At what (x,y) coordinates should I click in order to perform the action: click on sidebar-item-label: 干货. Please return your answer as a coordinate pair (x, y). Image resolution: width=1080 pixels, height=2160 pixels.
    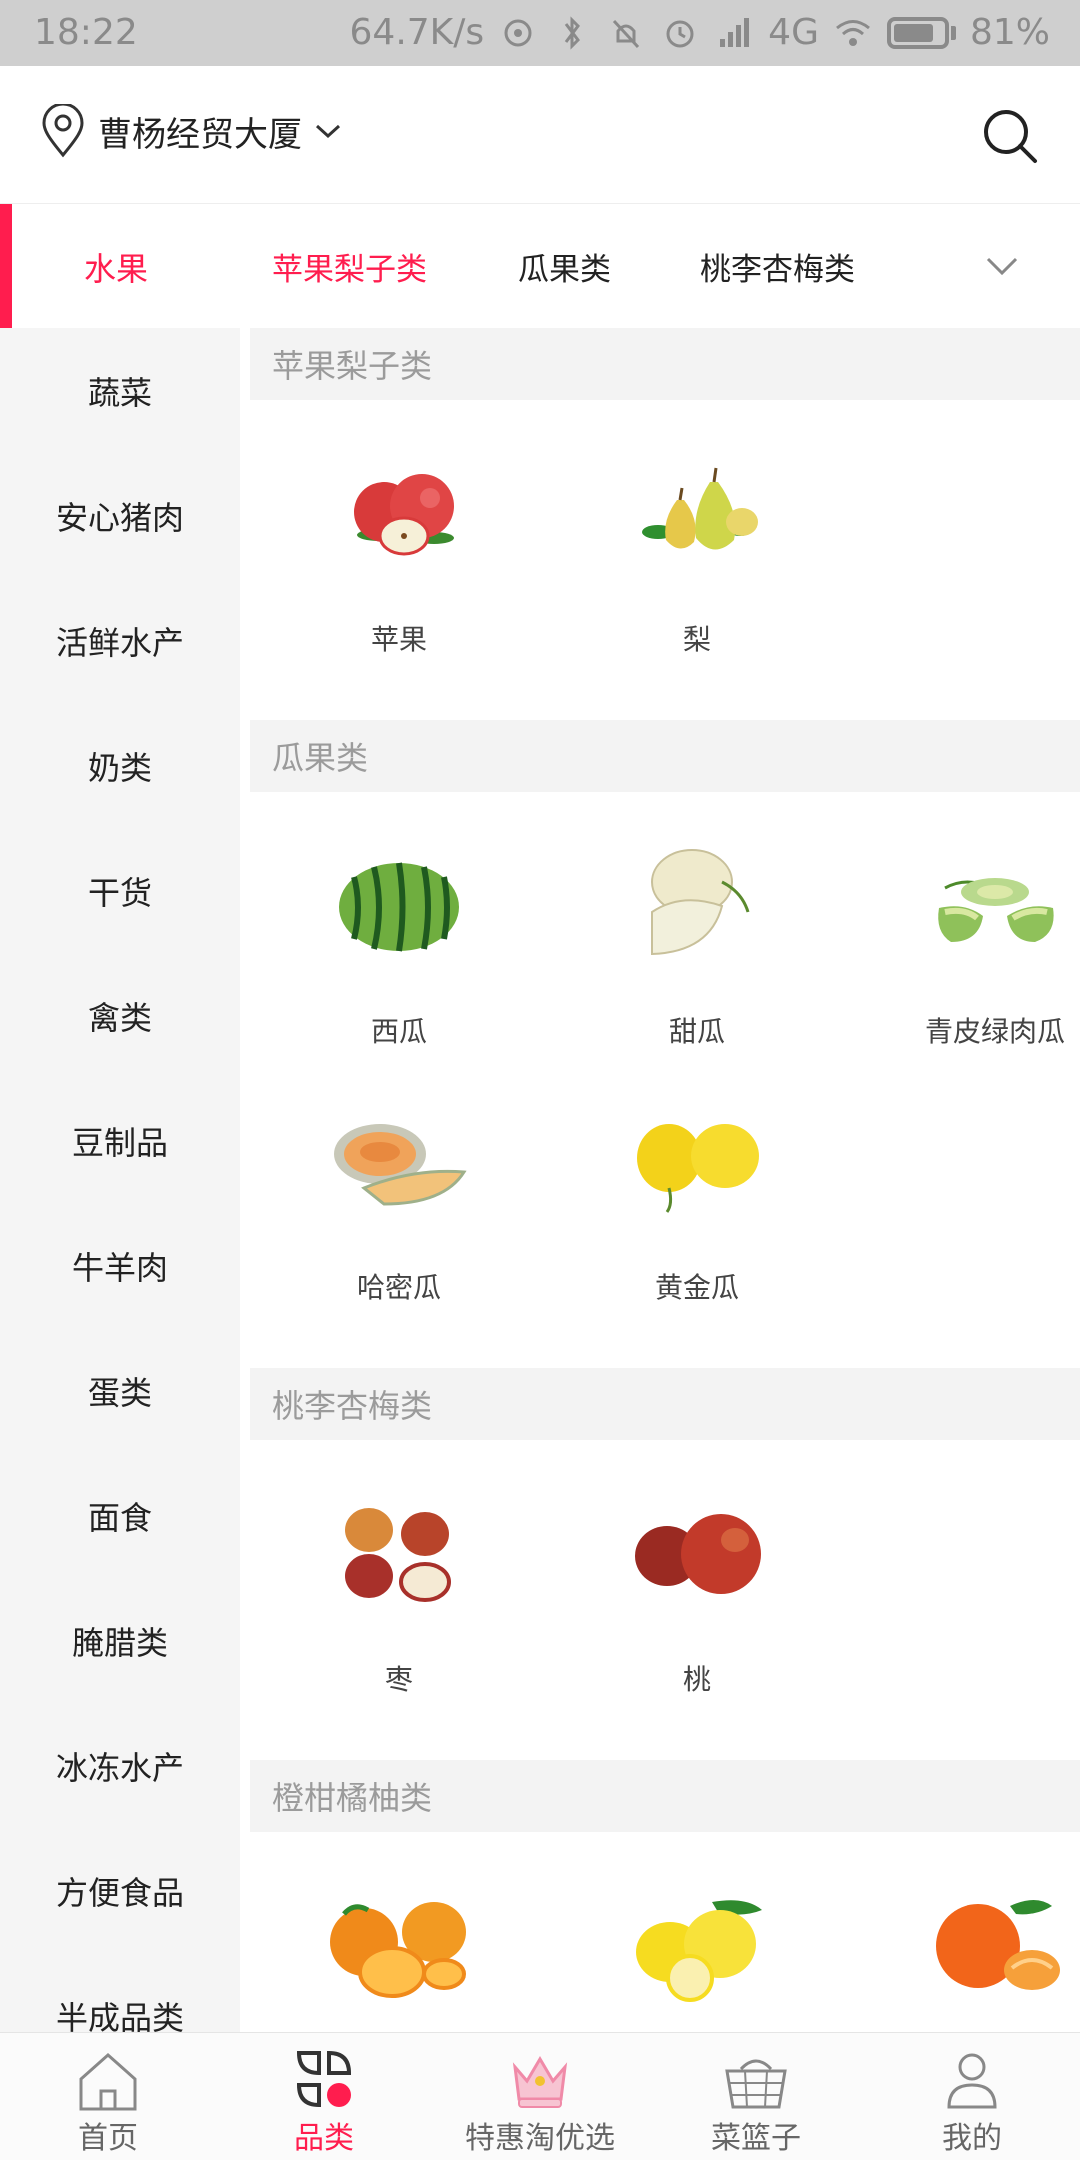
    Looking at the image, I should click on (119, 892).